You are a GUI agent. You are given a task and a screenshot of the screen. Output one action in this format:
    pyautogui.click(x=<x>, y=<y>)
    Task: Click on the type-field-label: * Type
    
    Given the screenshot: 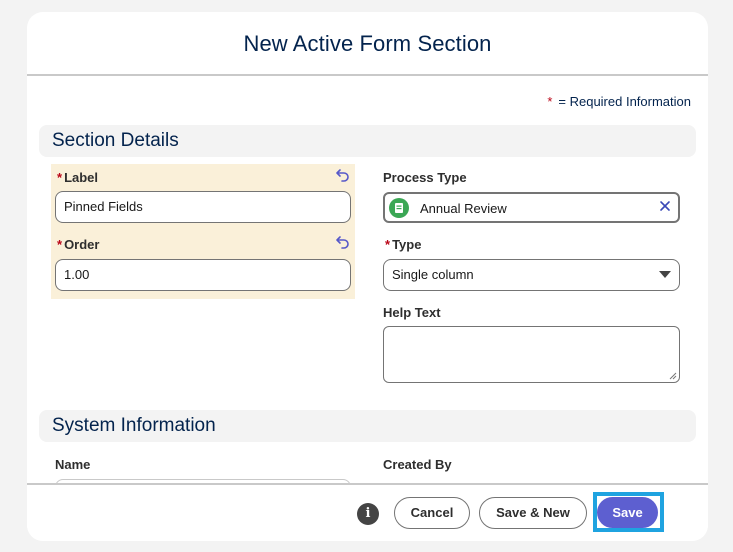 What is the action you would take?
    pyautogui.click(x=403, y=244)
    